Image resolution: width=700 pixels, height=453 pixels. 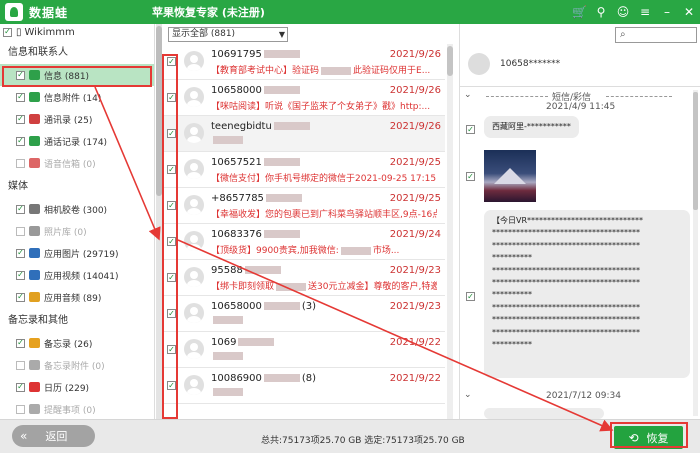 What do you see at coordinates (623, 12) in the screenshot?
I see `feedback-icon: ☺` at bounding box center [623, 12].